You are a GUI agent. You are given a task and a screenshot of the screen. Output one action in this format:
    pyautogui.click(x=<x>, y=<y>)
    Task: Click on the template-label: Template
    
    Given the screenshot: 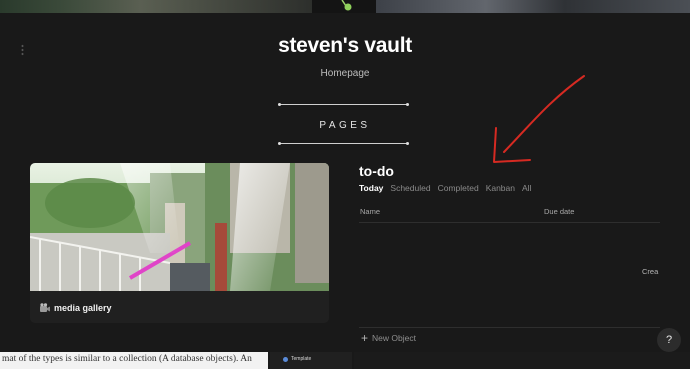 What is the action you would take?
    pyautogui.click(x=301, y=359)
    